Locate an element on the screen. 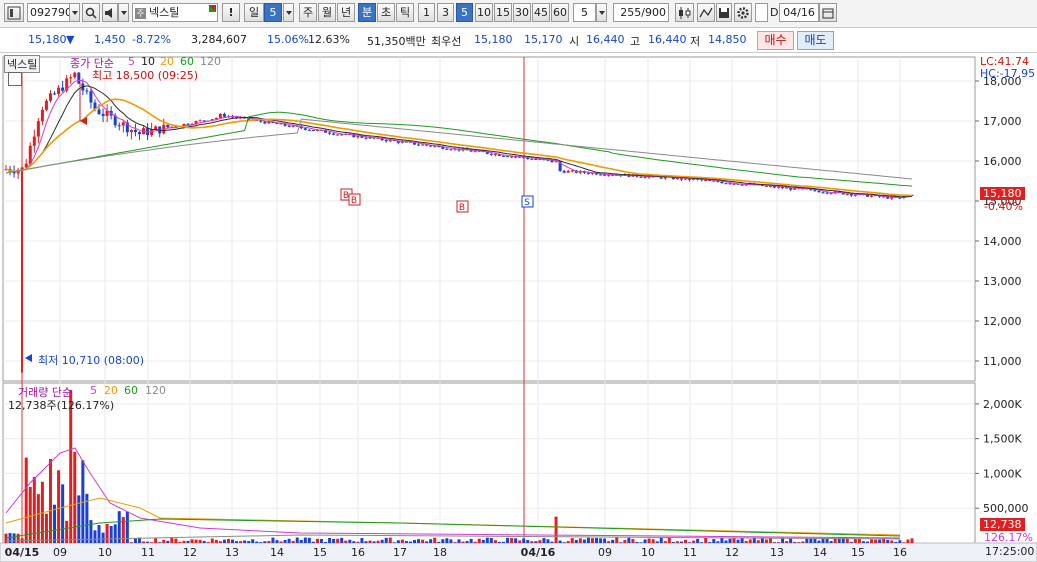 This screenshot has width=1037, height=562. calendar-icon is located at coordinates (828, 12).